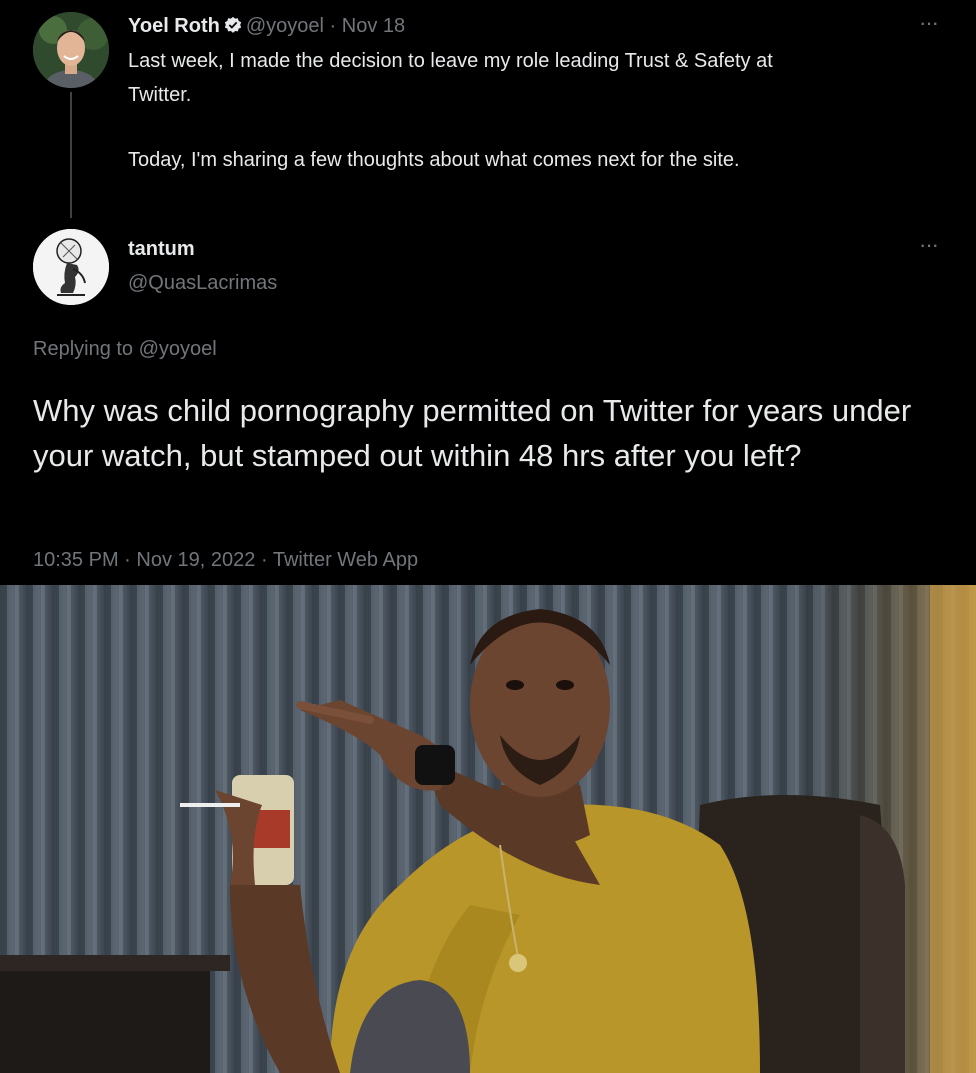 This screenshot has height=1073, width=976. What do you see at coordinates (929, 23) in the screenshot?
I see `more-options-icon: ···` at bounding box center [929, 23].